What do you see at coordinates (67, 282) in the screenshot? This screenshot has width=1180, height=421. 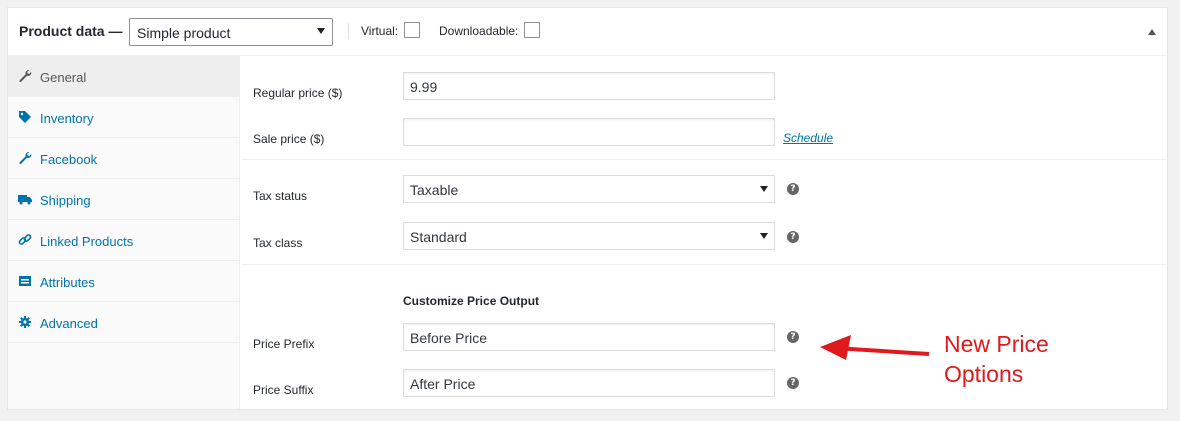 I see `sidebar-item-label: Attributes` at bounding box center [67, 282].